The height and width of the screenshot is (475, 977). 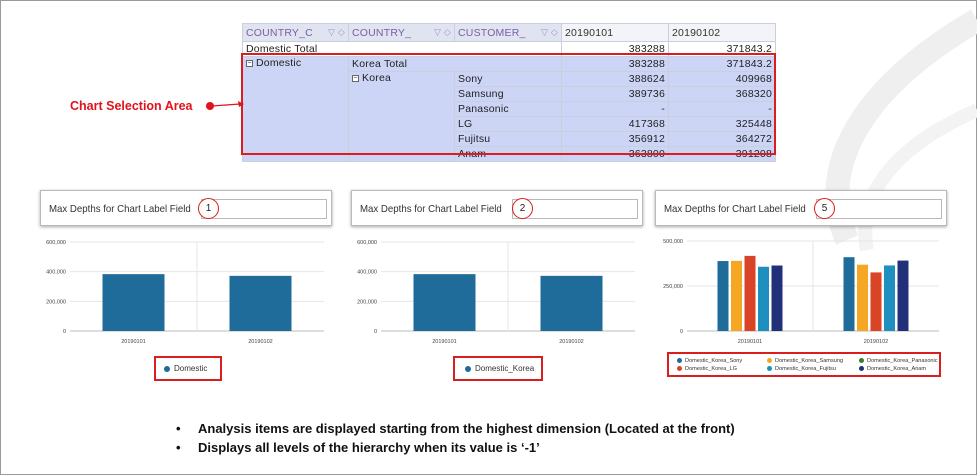 What do you see at coordinates (801, 369) in the screenshot?
I see `legend-item: Domestic_Korea_Fujitsu` at bounding box center [801, 369].